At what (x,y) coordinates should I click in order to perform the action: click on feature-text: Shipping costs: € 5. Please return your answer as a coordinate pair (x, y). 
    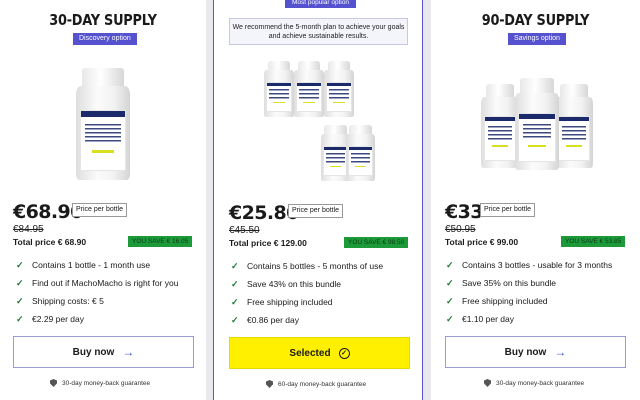
    Looking at the image, I should click on (68, 301).